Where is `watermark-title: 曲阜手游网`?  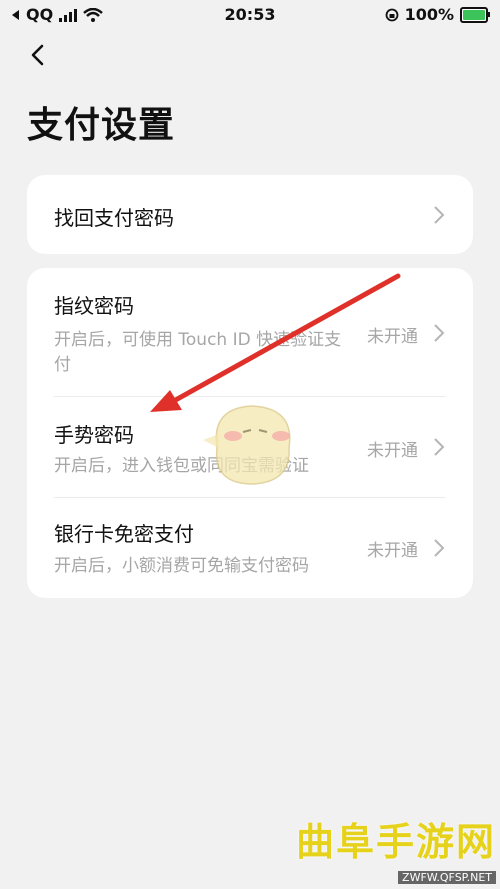 watermark-title: 曲阜手游网 is located at coordinates (395, 842).